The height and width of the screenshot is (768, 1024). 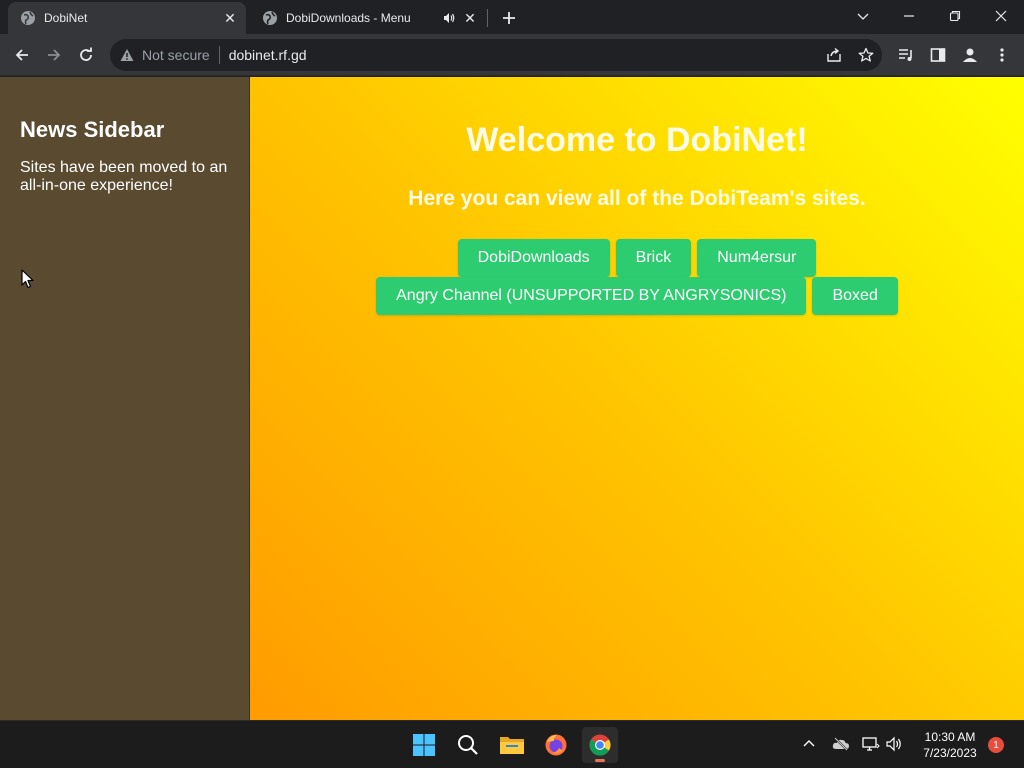 I want to click on profile-icon, so click(x=970, y=55).